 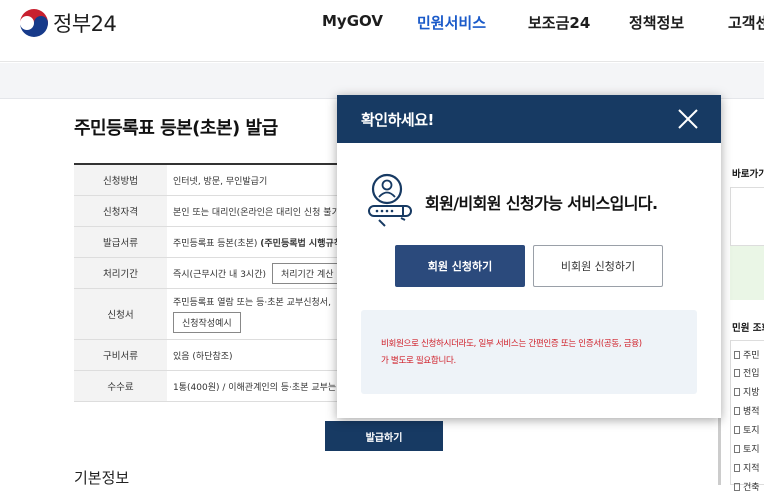 What do you see at coordinates (397, 120) in the screenshot?
I see `modal-title: 확인하세요!` at bounding box center [397, 120].